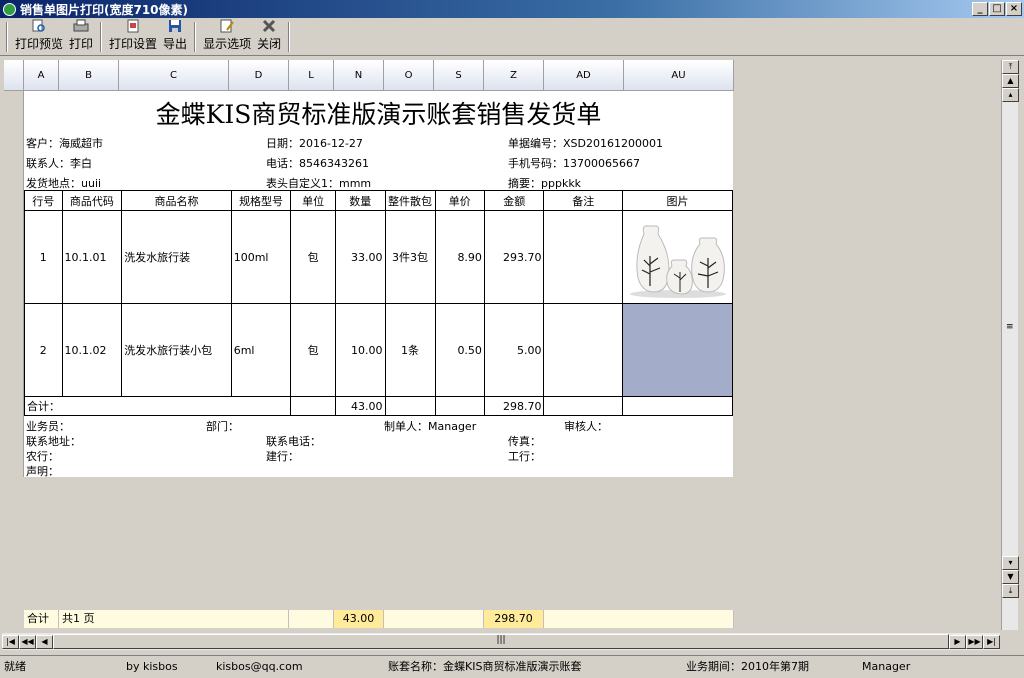  What do you see at coordinates (261, 257) in the screenshot?
I see `cell-spec: 100ml` at bounding box center [261, 257].